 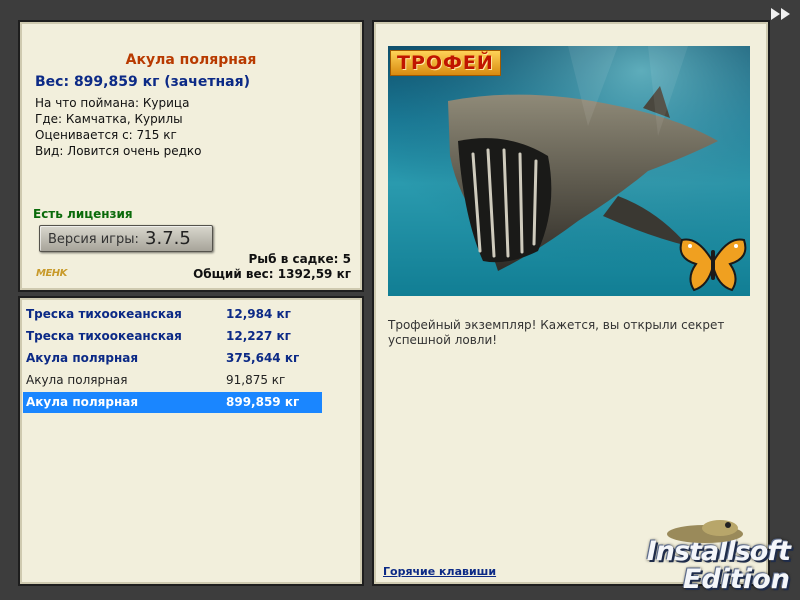 What do you see at coordinates (272, 274) in the screenshot?
I see `total-weight: Общий вес: 1392,59 кг` at bounding box center [272, 274].